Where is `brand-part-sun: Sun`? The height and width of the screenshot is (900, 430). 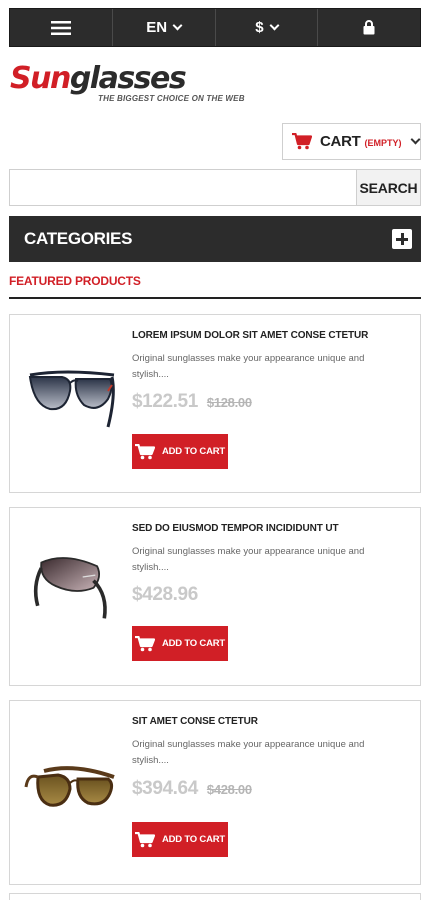
brand-part-sun: Sun is located at coordinates (40, 78).